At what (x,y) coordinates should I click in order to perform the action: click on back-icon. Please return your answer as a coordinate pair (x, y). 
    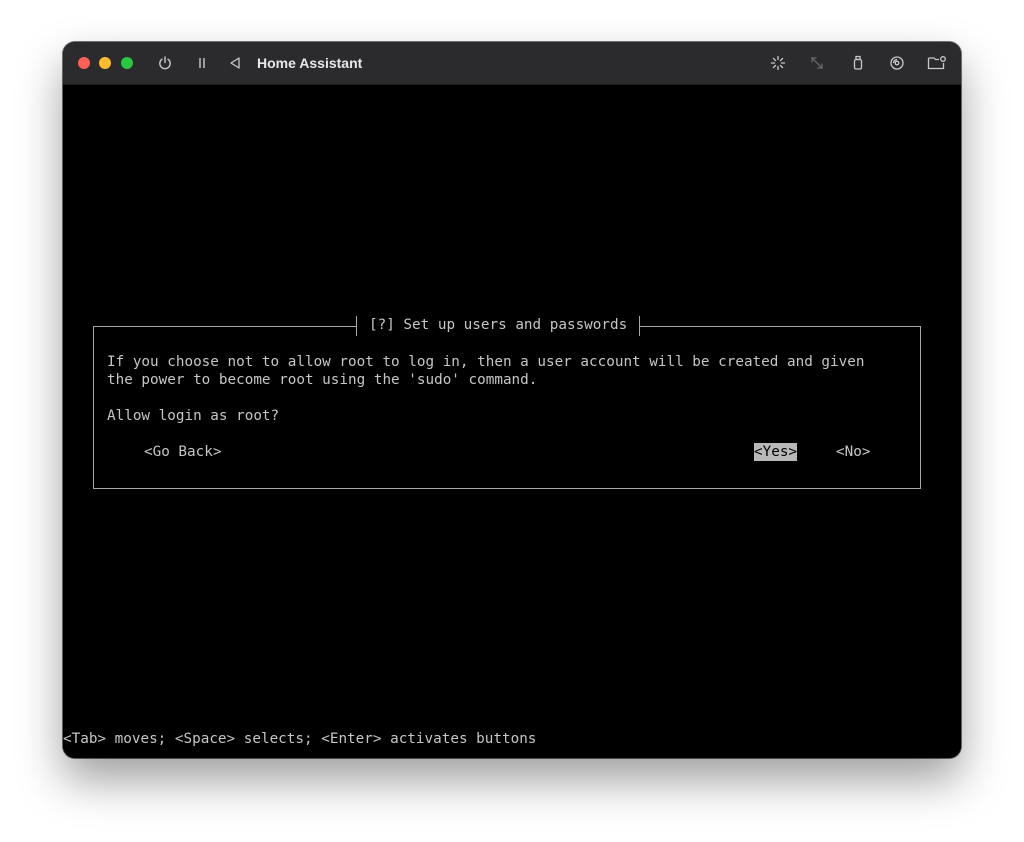
    Looking at the image, I should click on (235, 63).